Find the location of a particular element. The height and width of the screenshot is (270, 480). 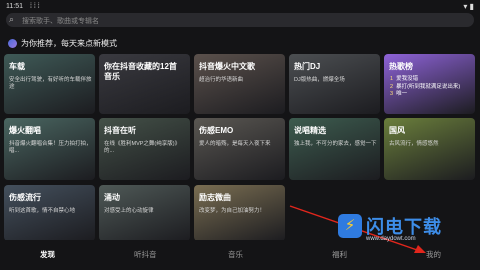

playlist-card: 说唱精选独上我，不可分的家去，感觉一下 is located at coordinates (334, 149).